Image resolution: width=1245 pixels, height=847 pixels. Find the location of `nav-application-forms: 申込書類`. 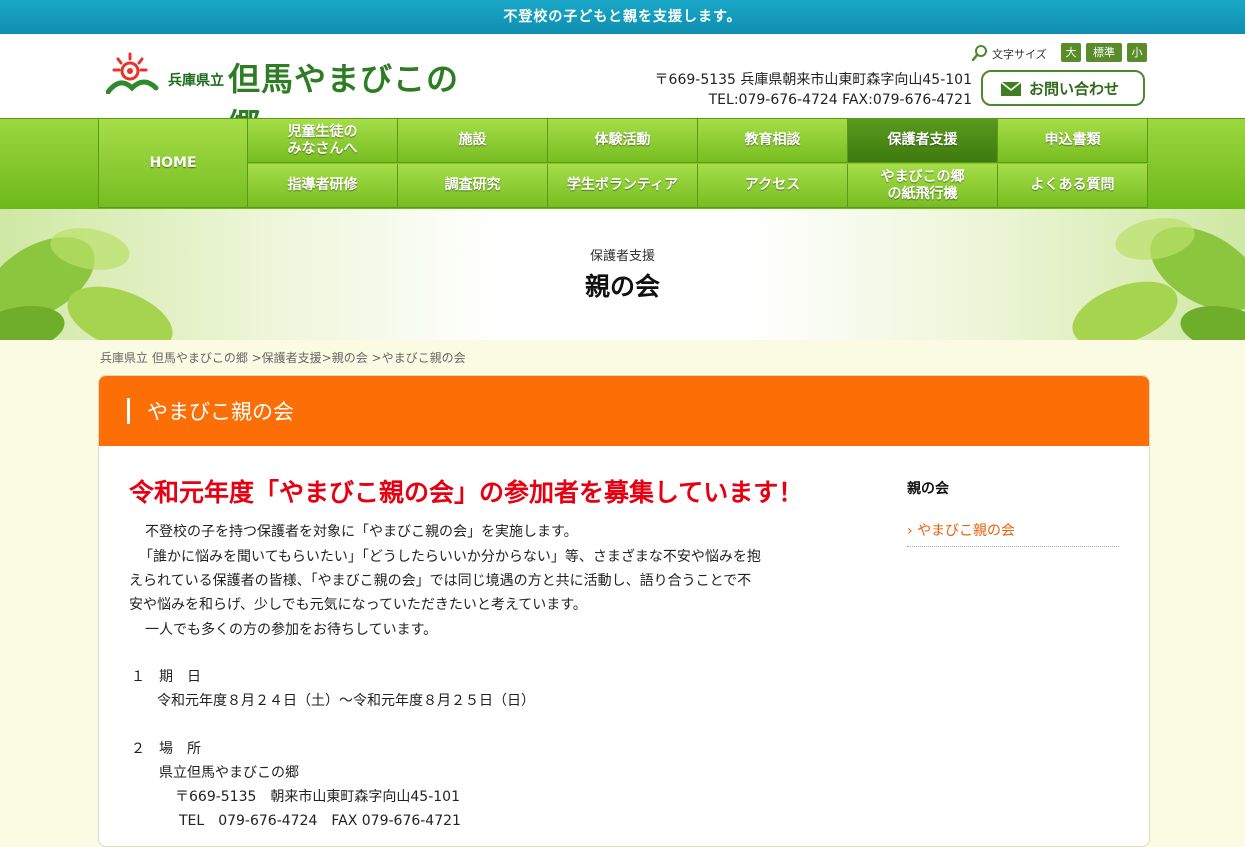

nav-application-forms: 申込書類 is located at coordinates (1073, 141).